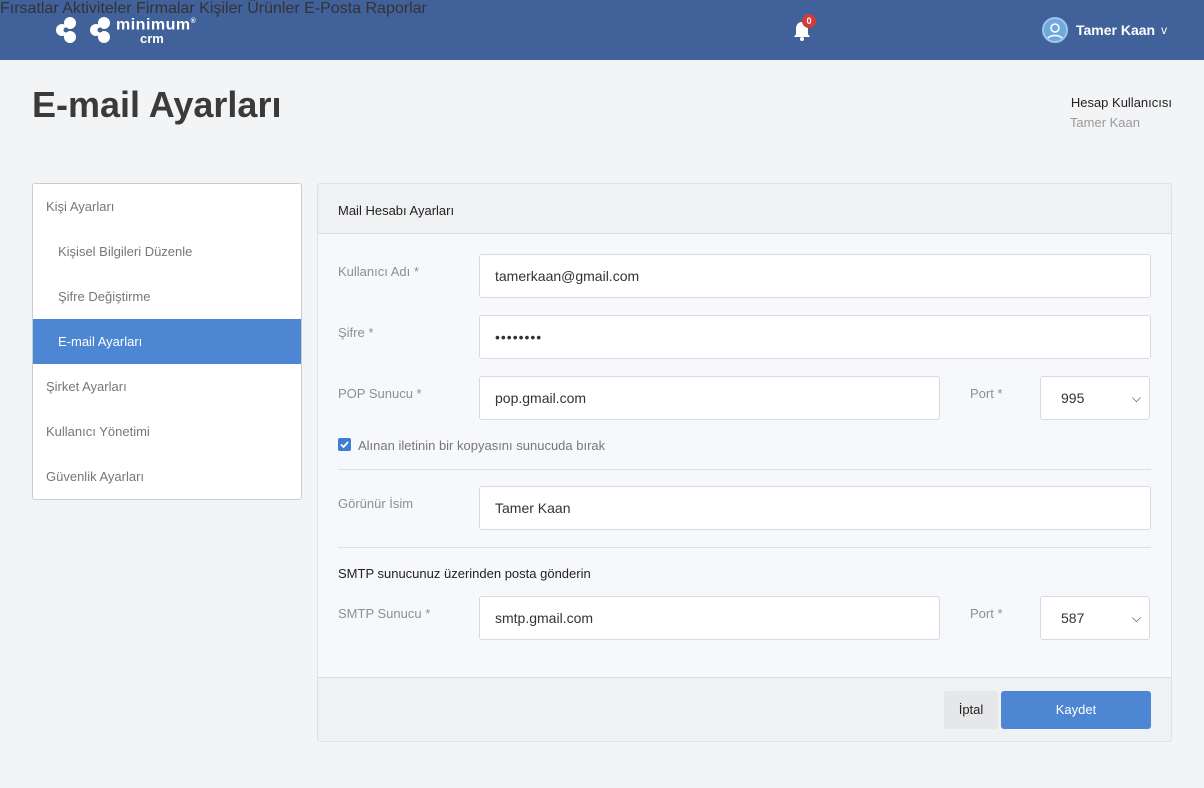 This screenshot has height=788, width=1204. I want to click on avatar-icon, so click(1055, 30).